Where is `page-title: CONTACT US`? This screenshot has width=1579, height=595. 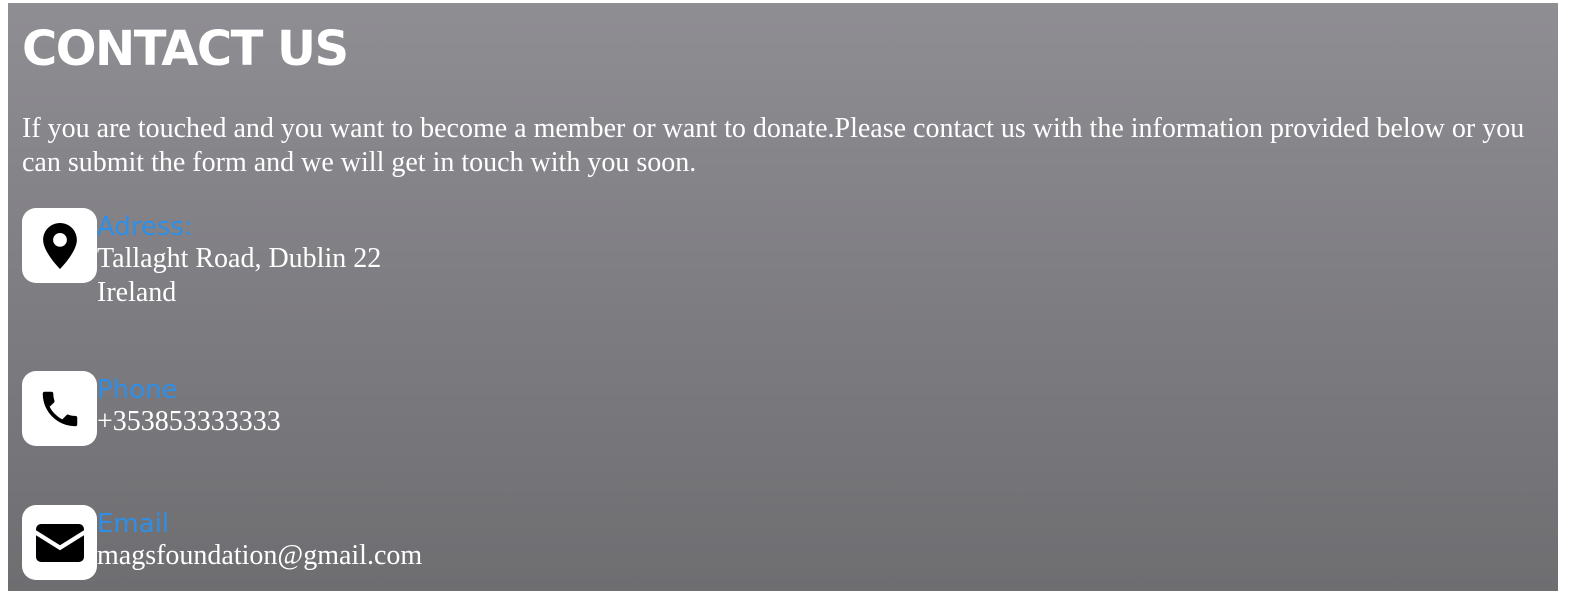
page-title: CONTACT US is located at coordinates (185, 49).